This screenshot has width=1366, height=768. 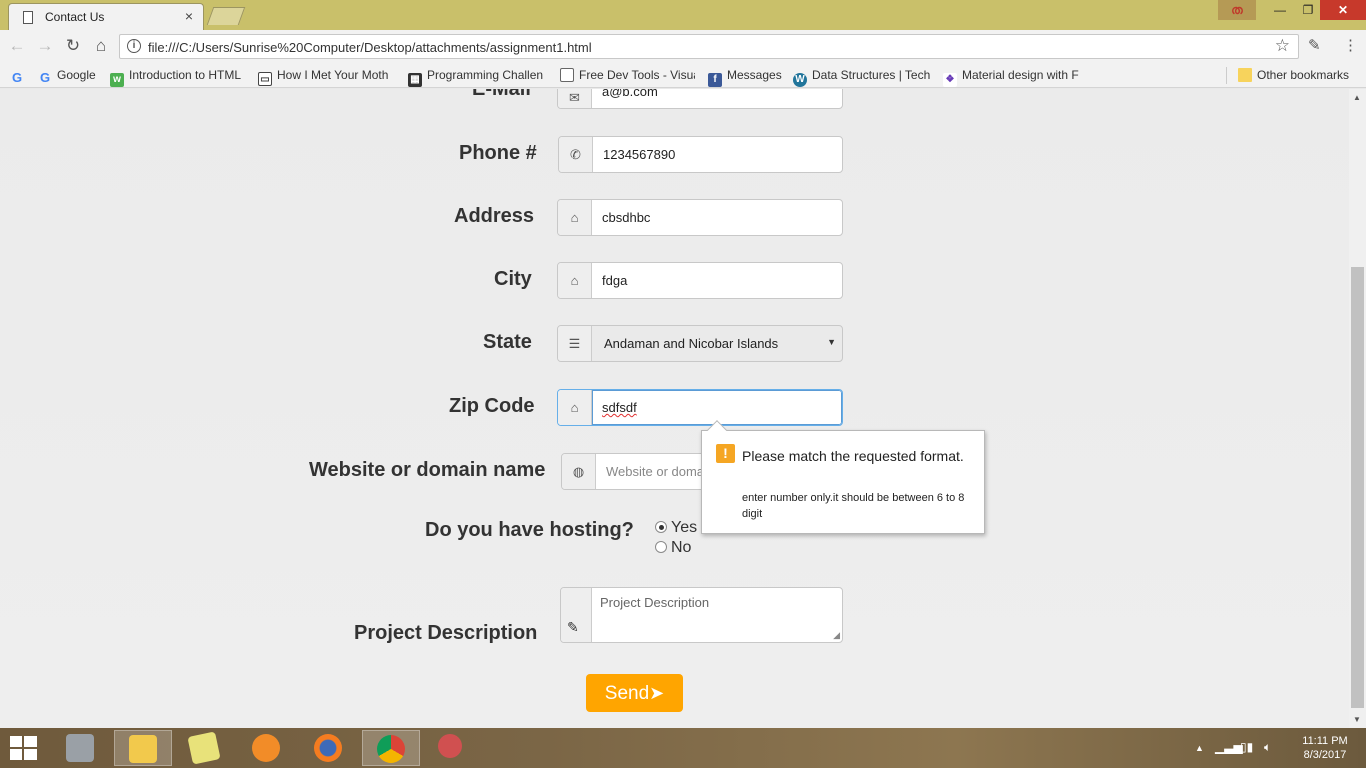 I want to click on description-textarea: ✎ Project Description ◢, so click(x=701, y=615).